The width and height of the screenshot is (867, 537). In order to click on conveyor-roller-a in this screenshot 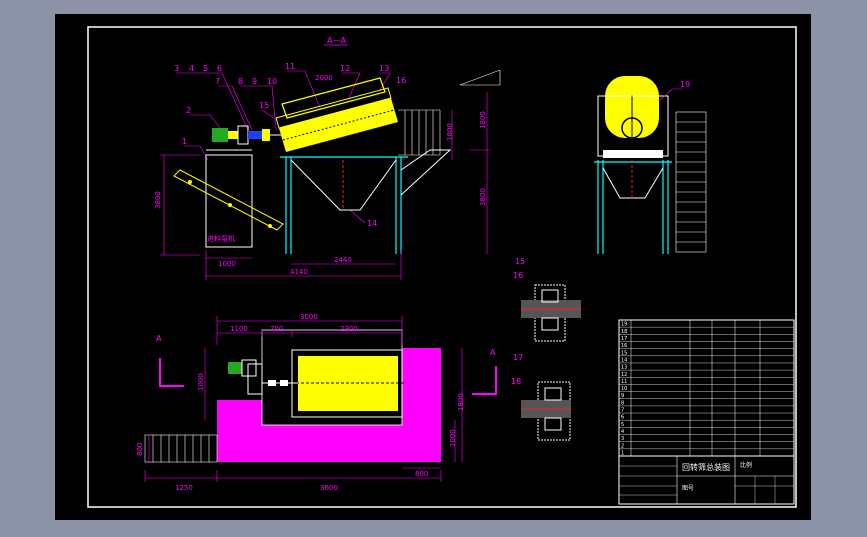, I will do `click(230, 205)`.